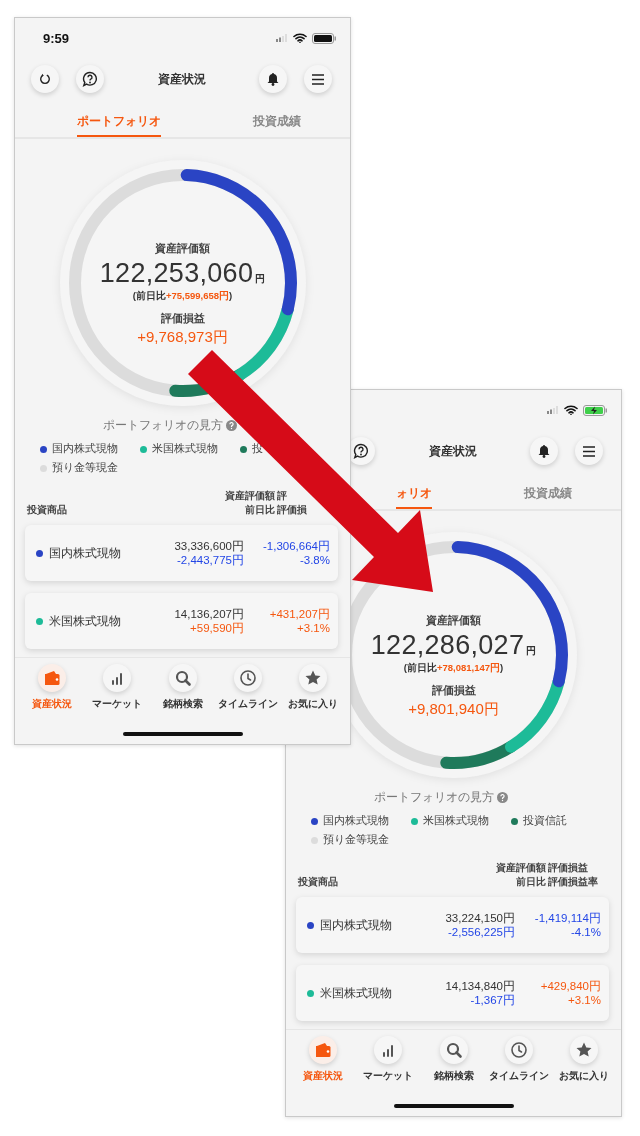  What do you see at coordinates (453, 709) in the screenshot?
I see `profit-loss-total: +9,801,940円` at bounding box center [453, 709].